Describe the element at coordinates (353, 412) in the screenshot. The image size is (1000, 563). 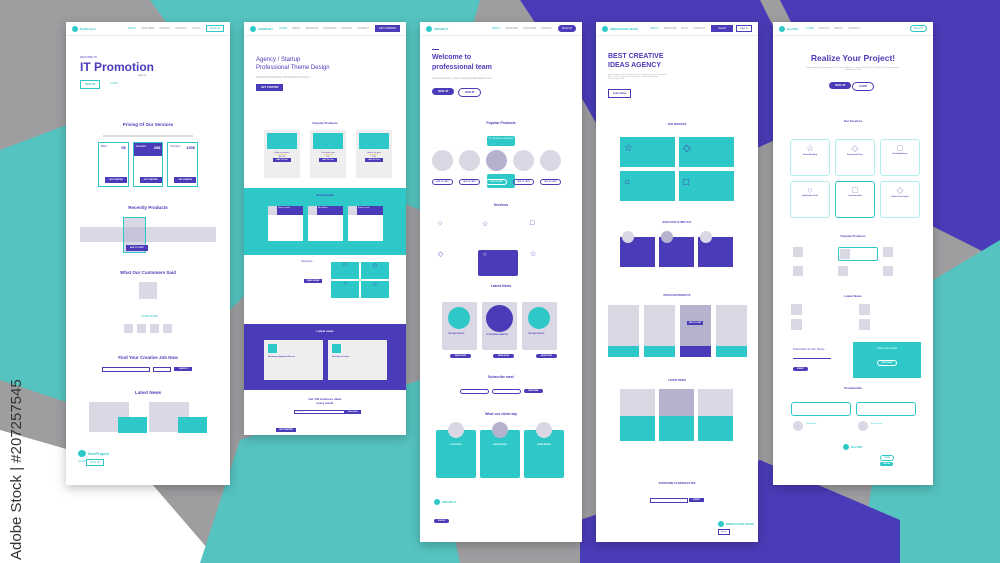
I see `subscribe-button: Subscribe` at that location.